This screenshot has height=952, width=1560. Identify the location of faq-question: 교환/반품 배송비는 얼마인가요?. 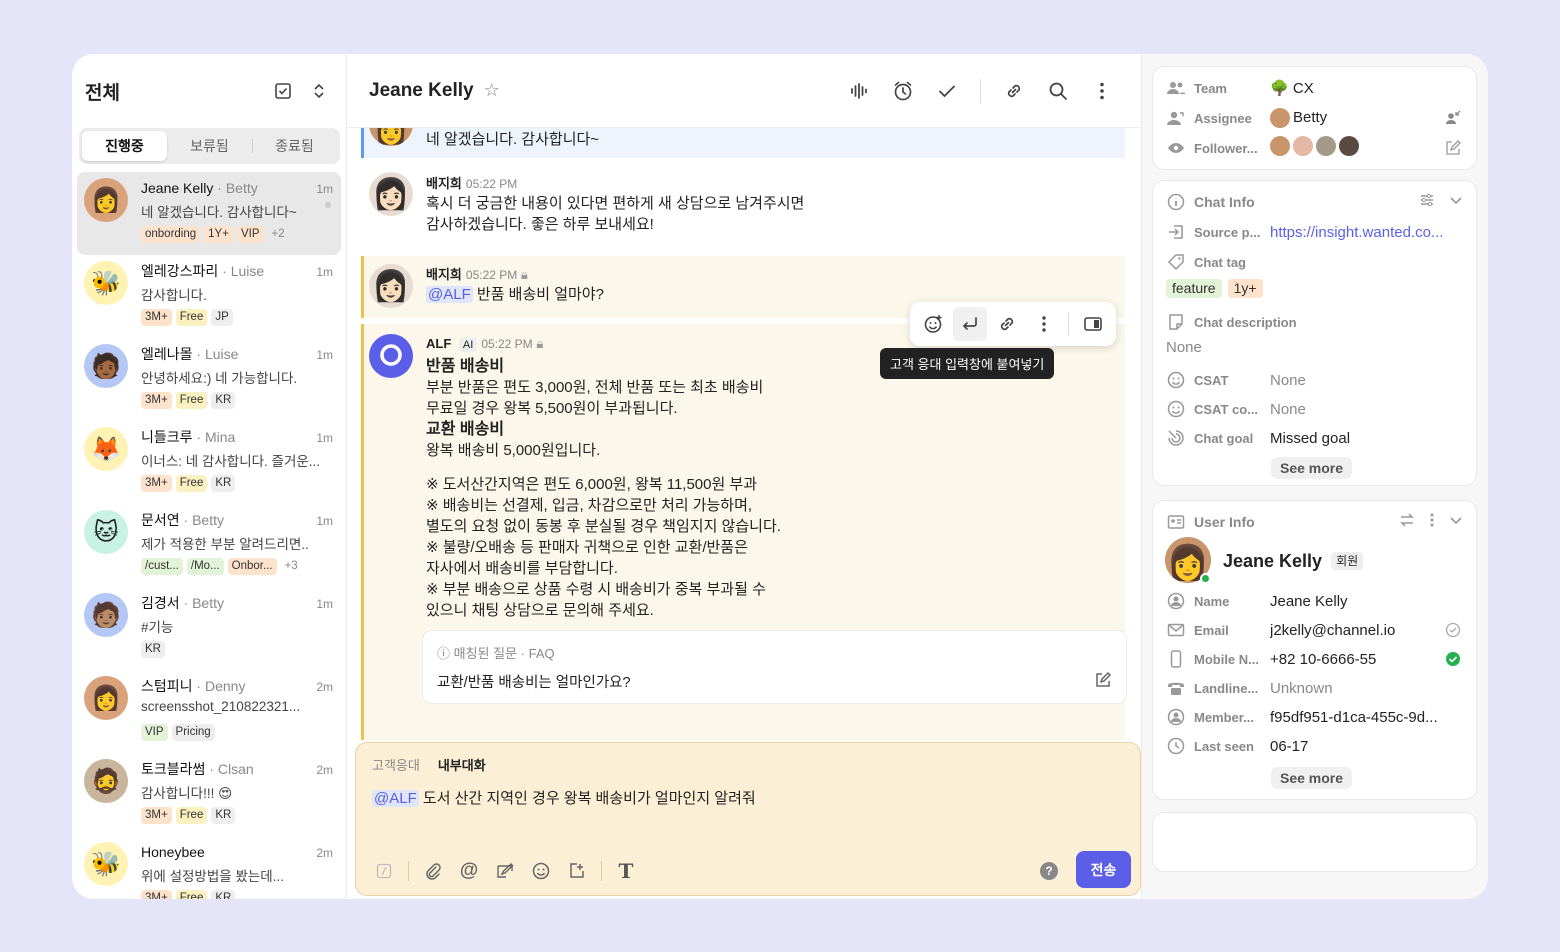
(534, 683).